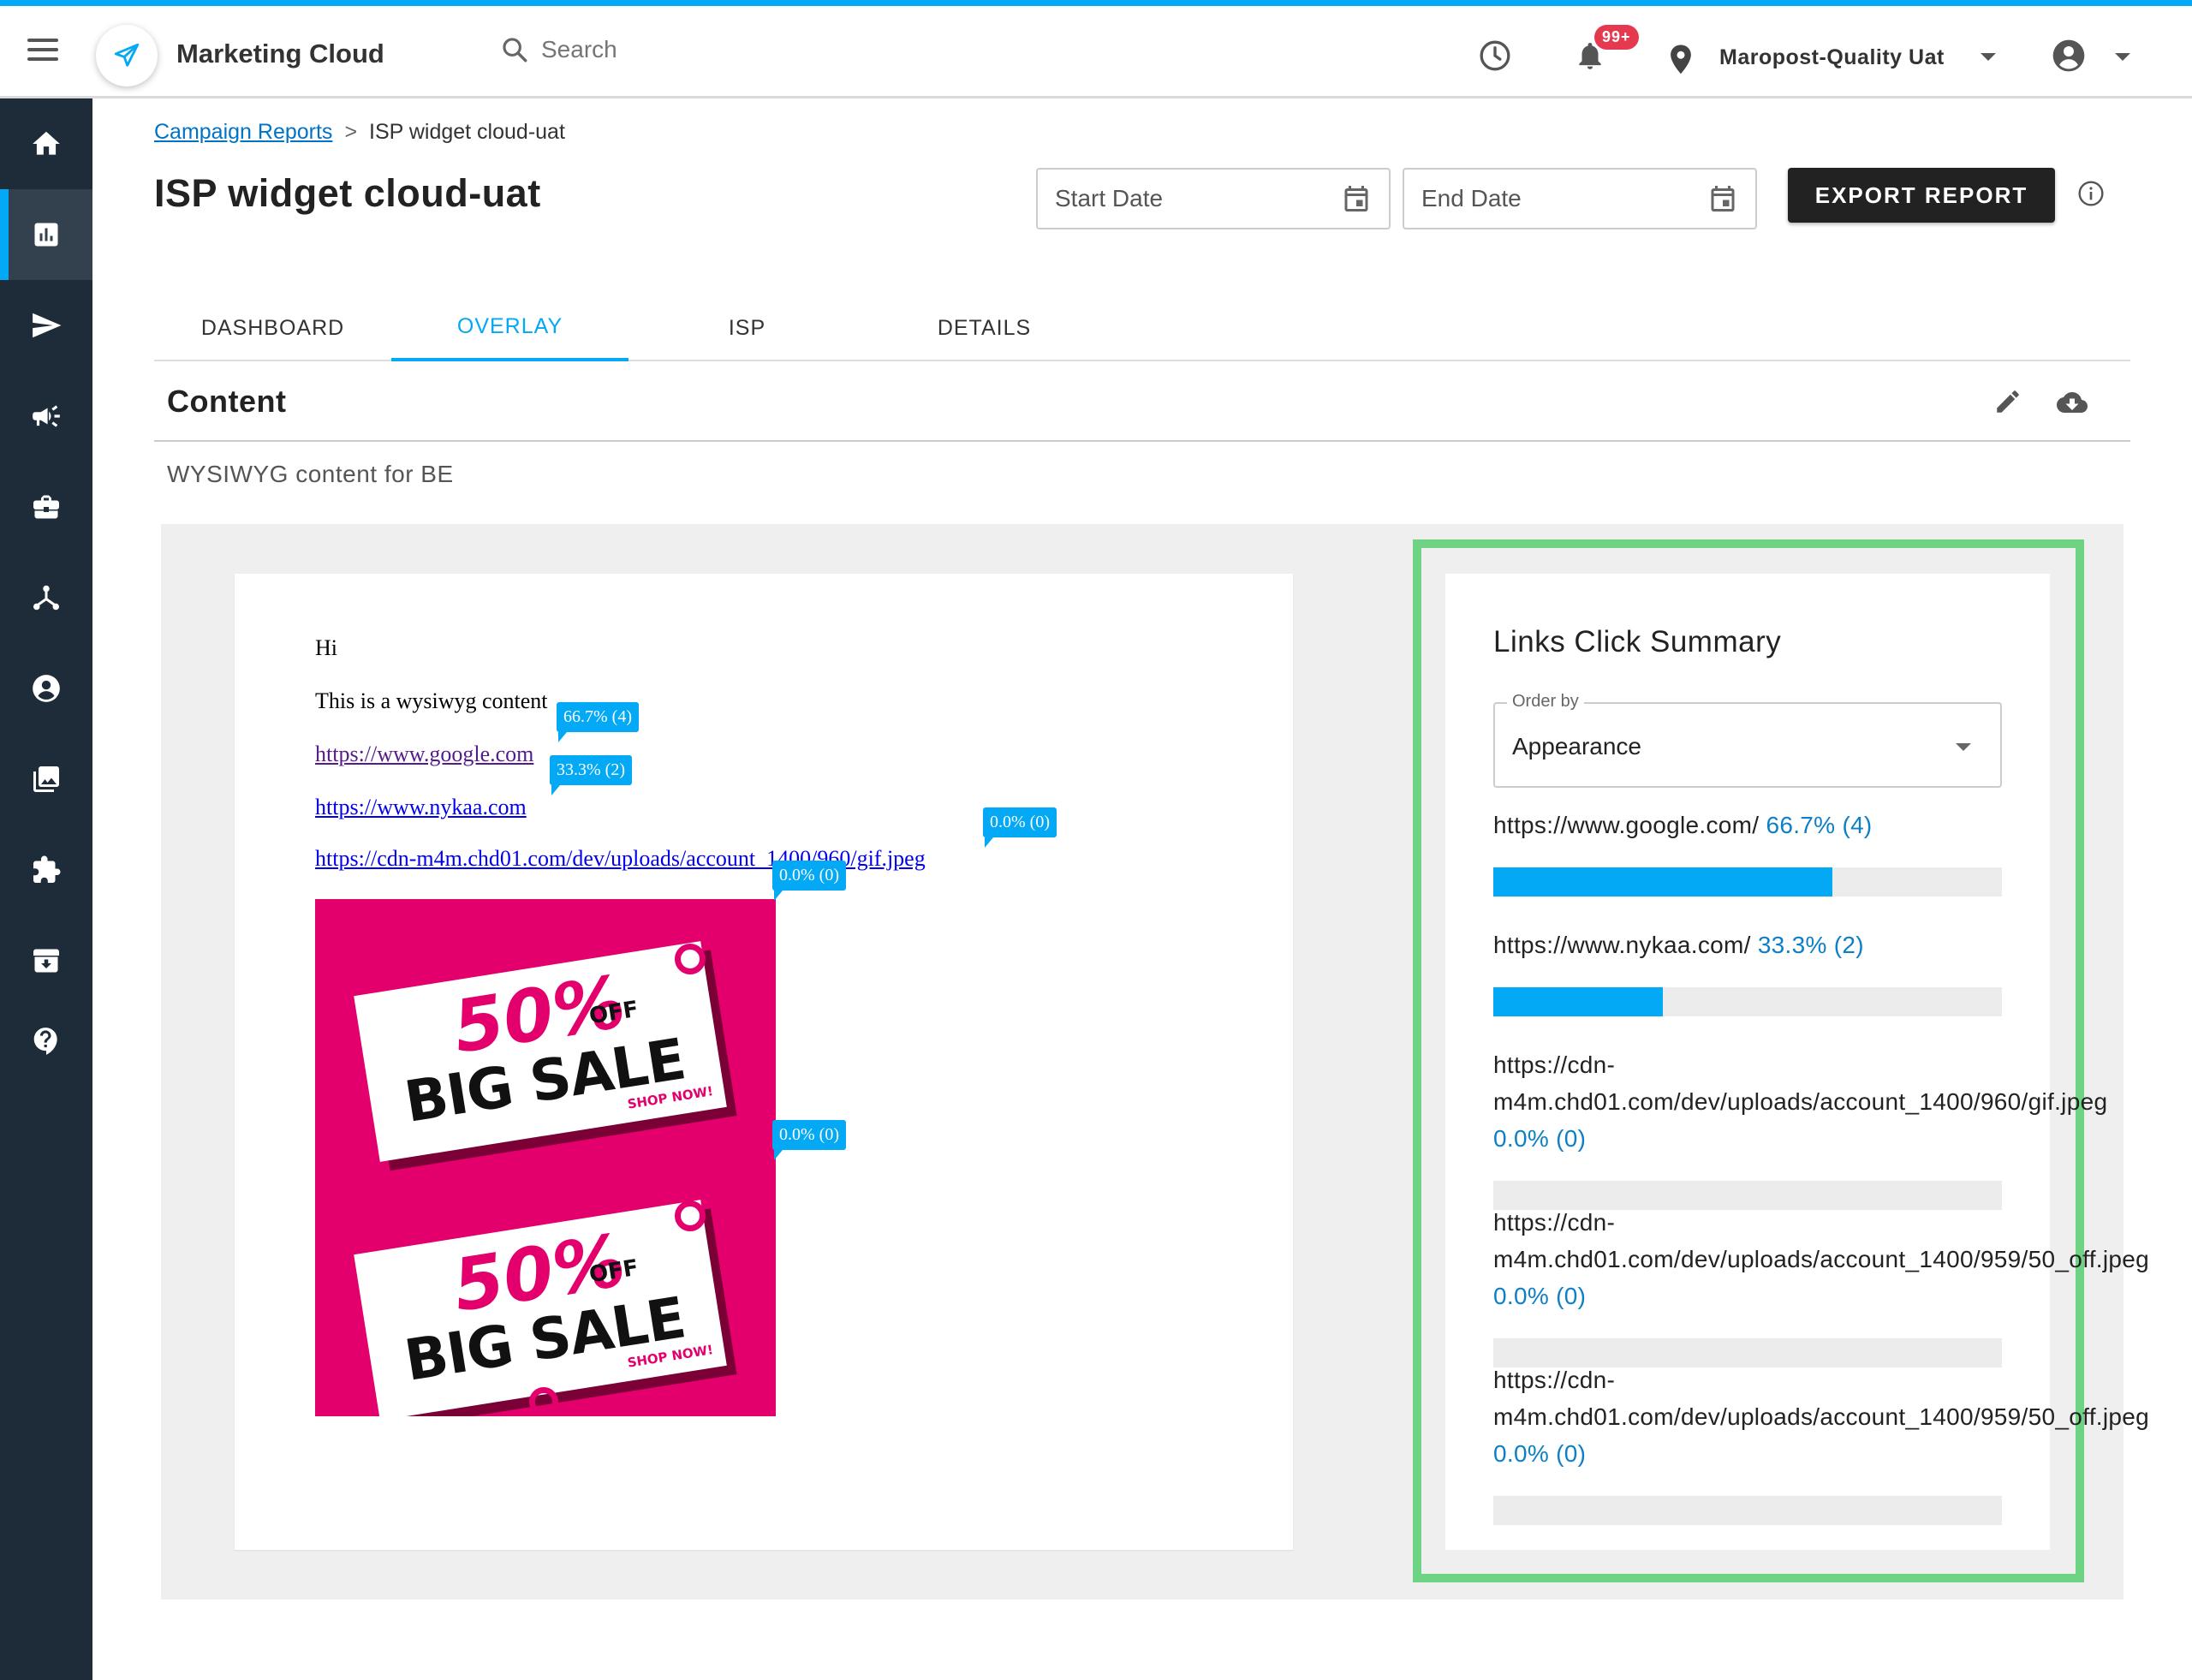 The height and width of the screenshot is (1680, 2192). What do you see at coordinates (243, 133) in the screenshot?
I see `breadcrumb-link-campaign-reports: Campaign Reports` at bounding box center [243, 133].